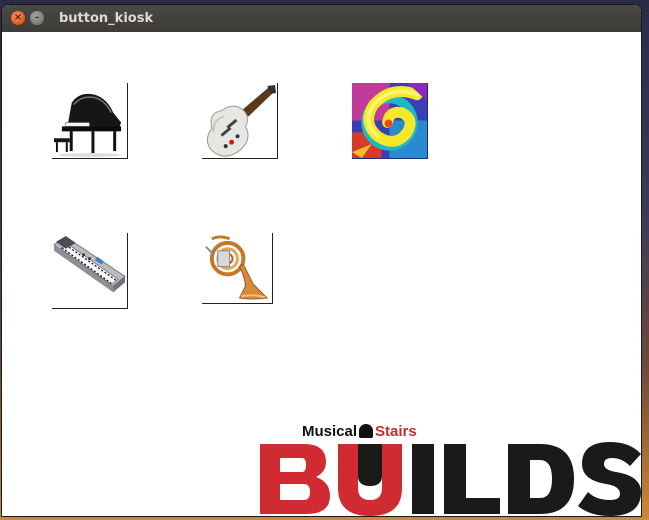 The image size is (649, 520). I want to click on musical-stairs-builds-logo: Musical Stairs, so click(450, 469).